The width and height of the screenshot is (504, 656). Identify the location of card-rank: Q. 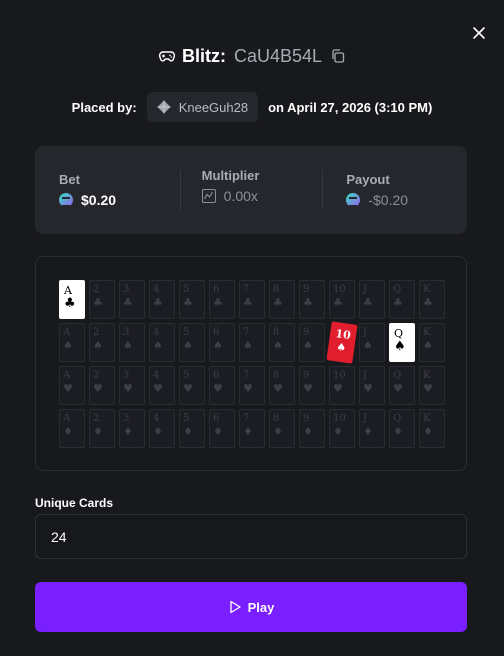
(397, 375).